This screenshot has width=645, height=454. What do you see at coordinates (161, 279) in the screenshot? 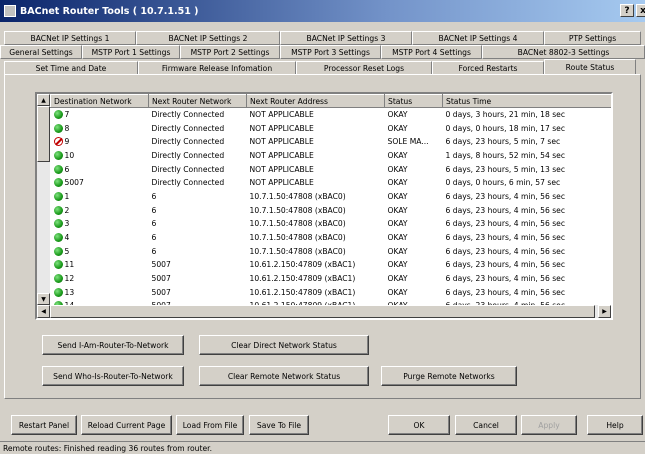
I see `cell-next-router-network: 5007` at bounding box center [161, 279].